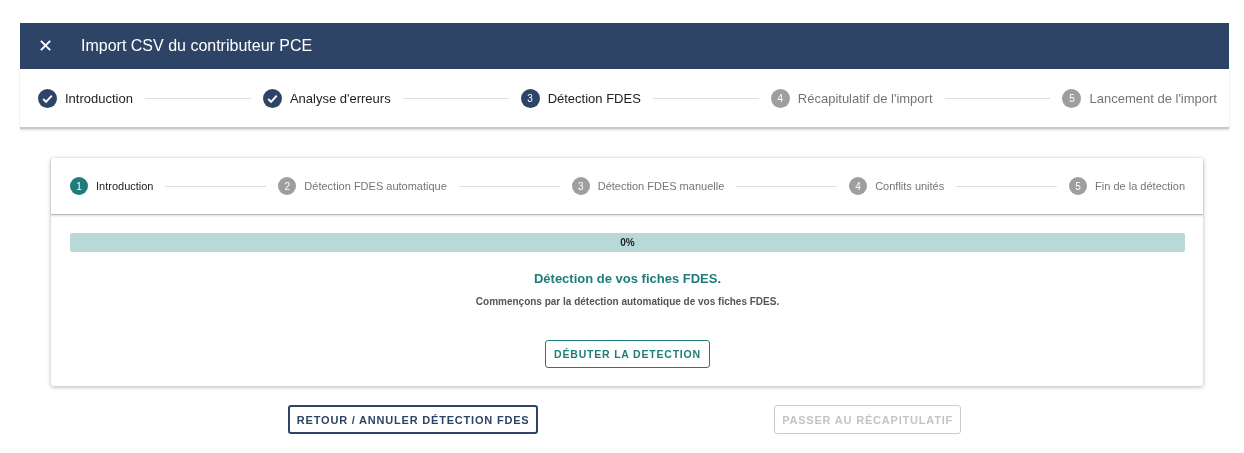 The image size is (1244, 453). What do you see at coordinates (627, 242) in the screenshot?
I see `progress-reading: 0%` at bounding box center [627, 242].